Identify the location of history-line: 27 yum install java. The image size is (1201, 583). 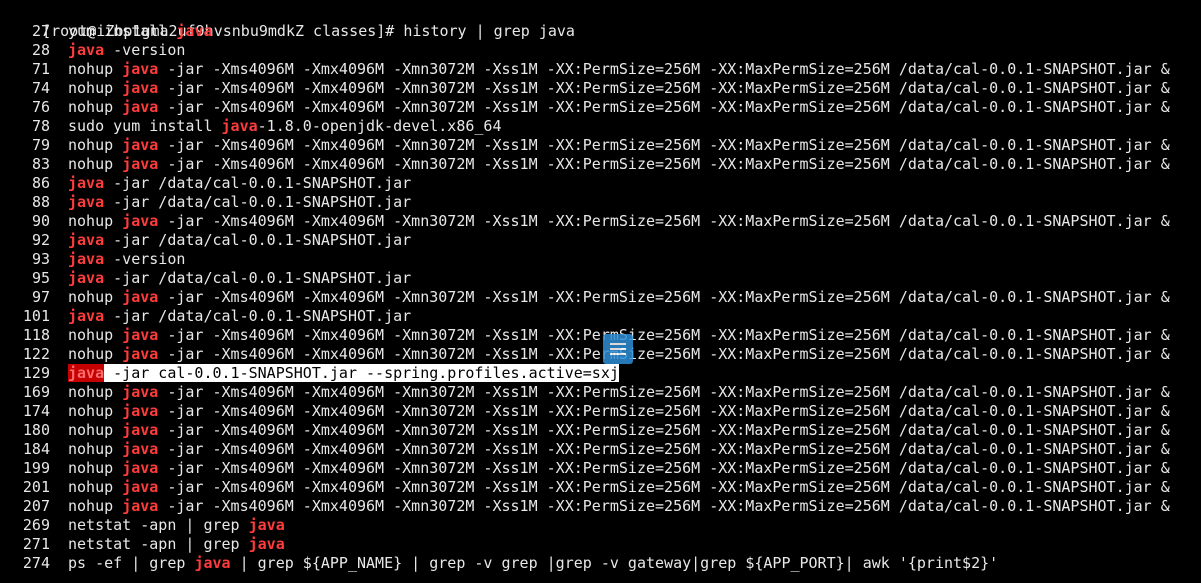
(109, 31).